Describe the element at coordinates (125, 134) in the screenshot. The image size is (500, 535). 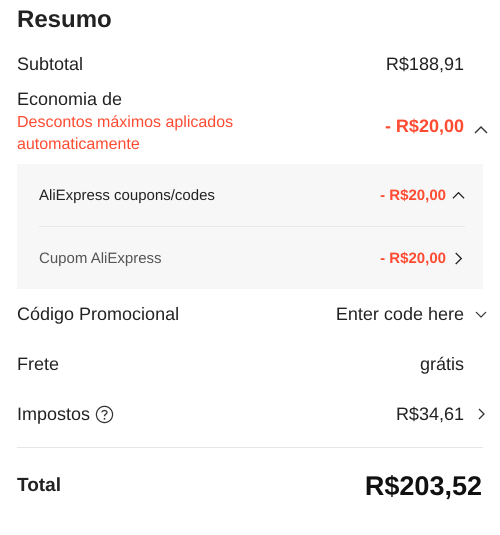
I see `savings-note: Descontos máximos aplicados automaticamente` at that location.